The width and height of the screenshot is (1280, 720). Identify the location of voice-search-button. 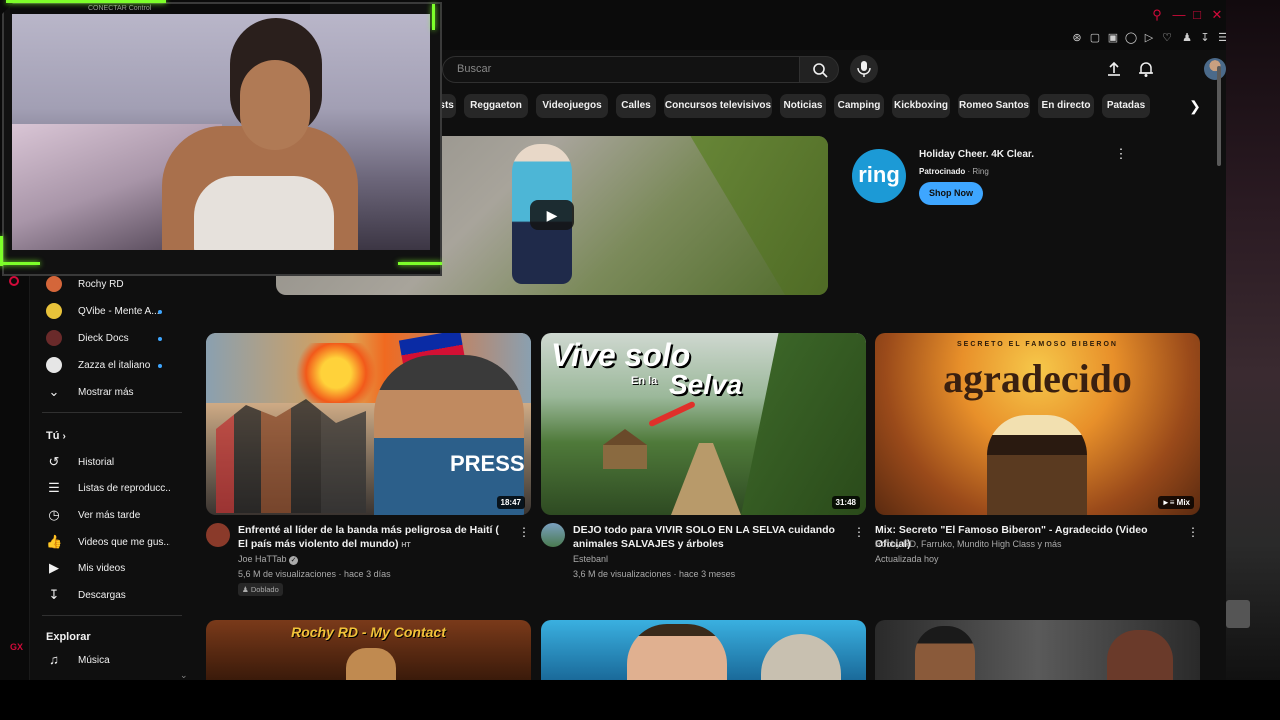
(864, 69).